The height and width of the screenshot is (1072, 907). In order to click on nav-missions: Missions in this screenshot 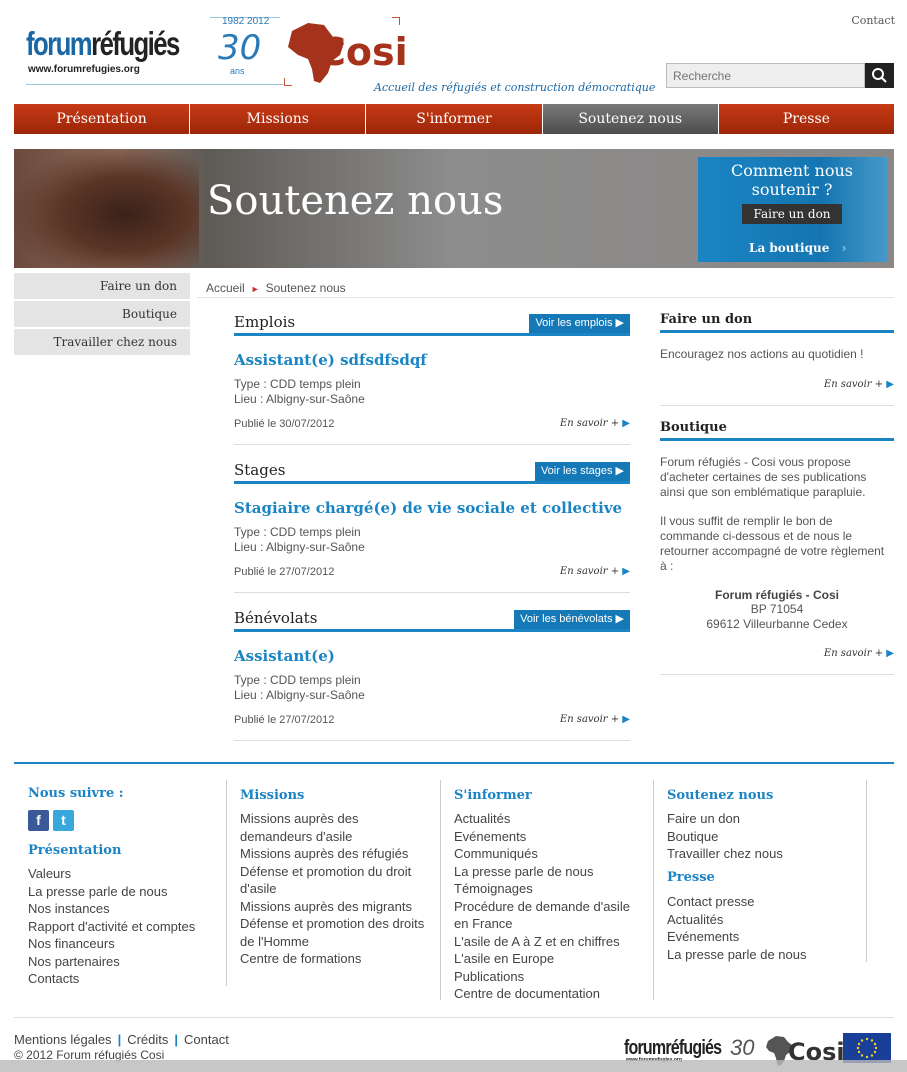, I will do `click(277, 119)`.